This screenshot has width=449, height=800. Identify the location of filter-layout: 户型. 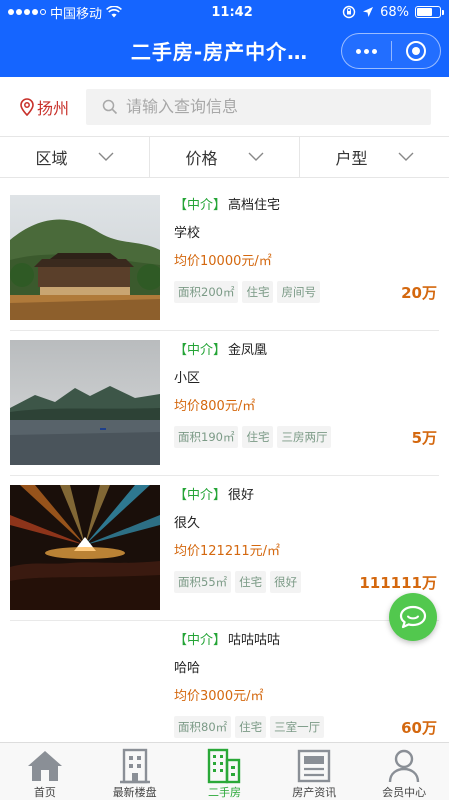
(374, 157).